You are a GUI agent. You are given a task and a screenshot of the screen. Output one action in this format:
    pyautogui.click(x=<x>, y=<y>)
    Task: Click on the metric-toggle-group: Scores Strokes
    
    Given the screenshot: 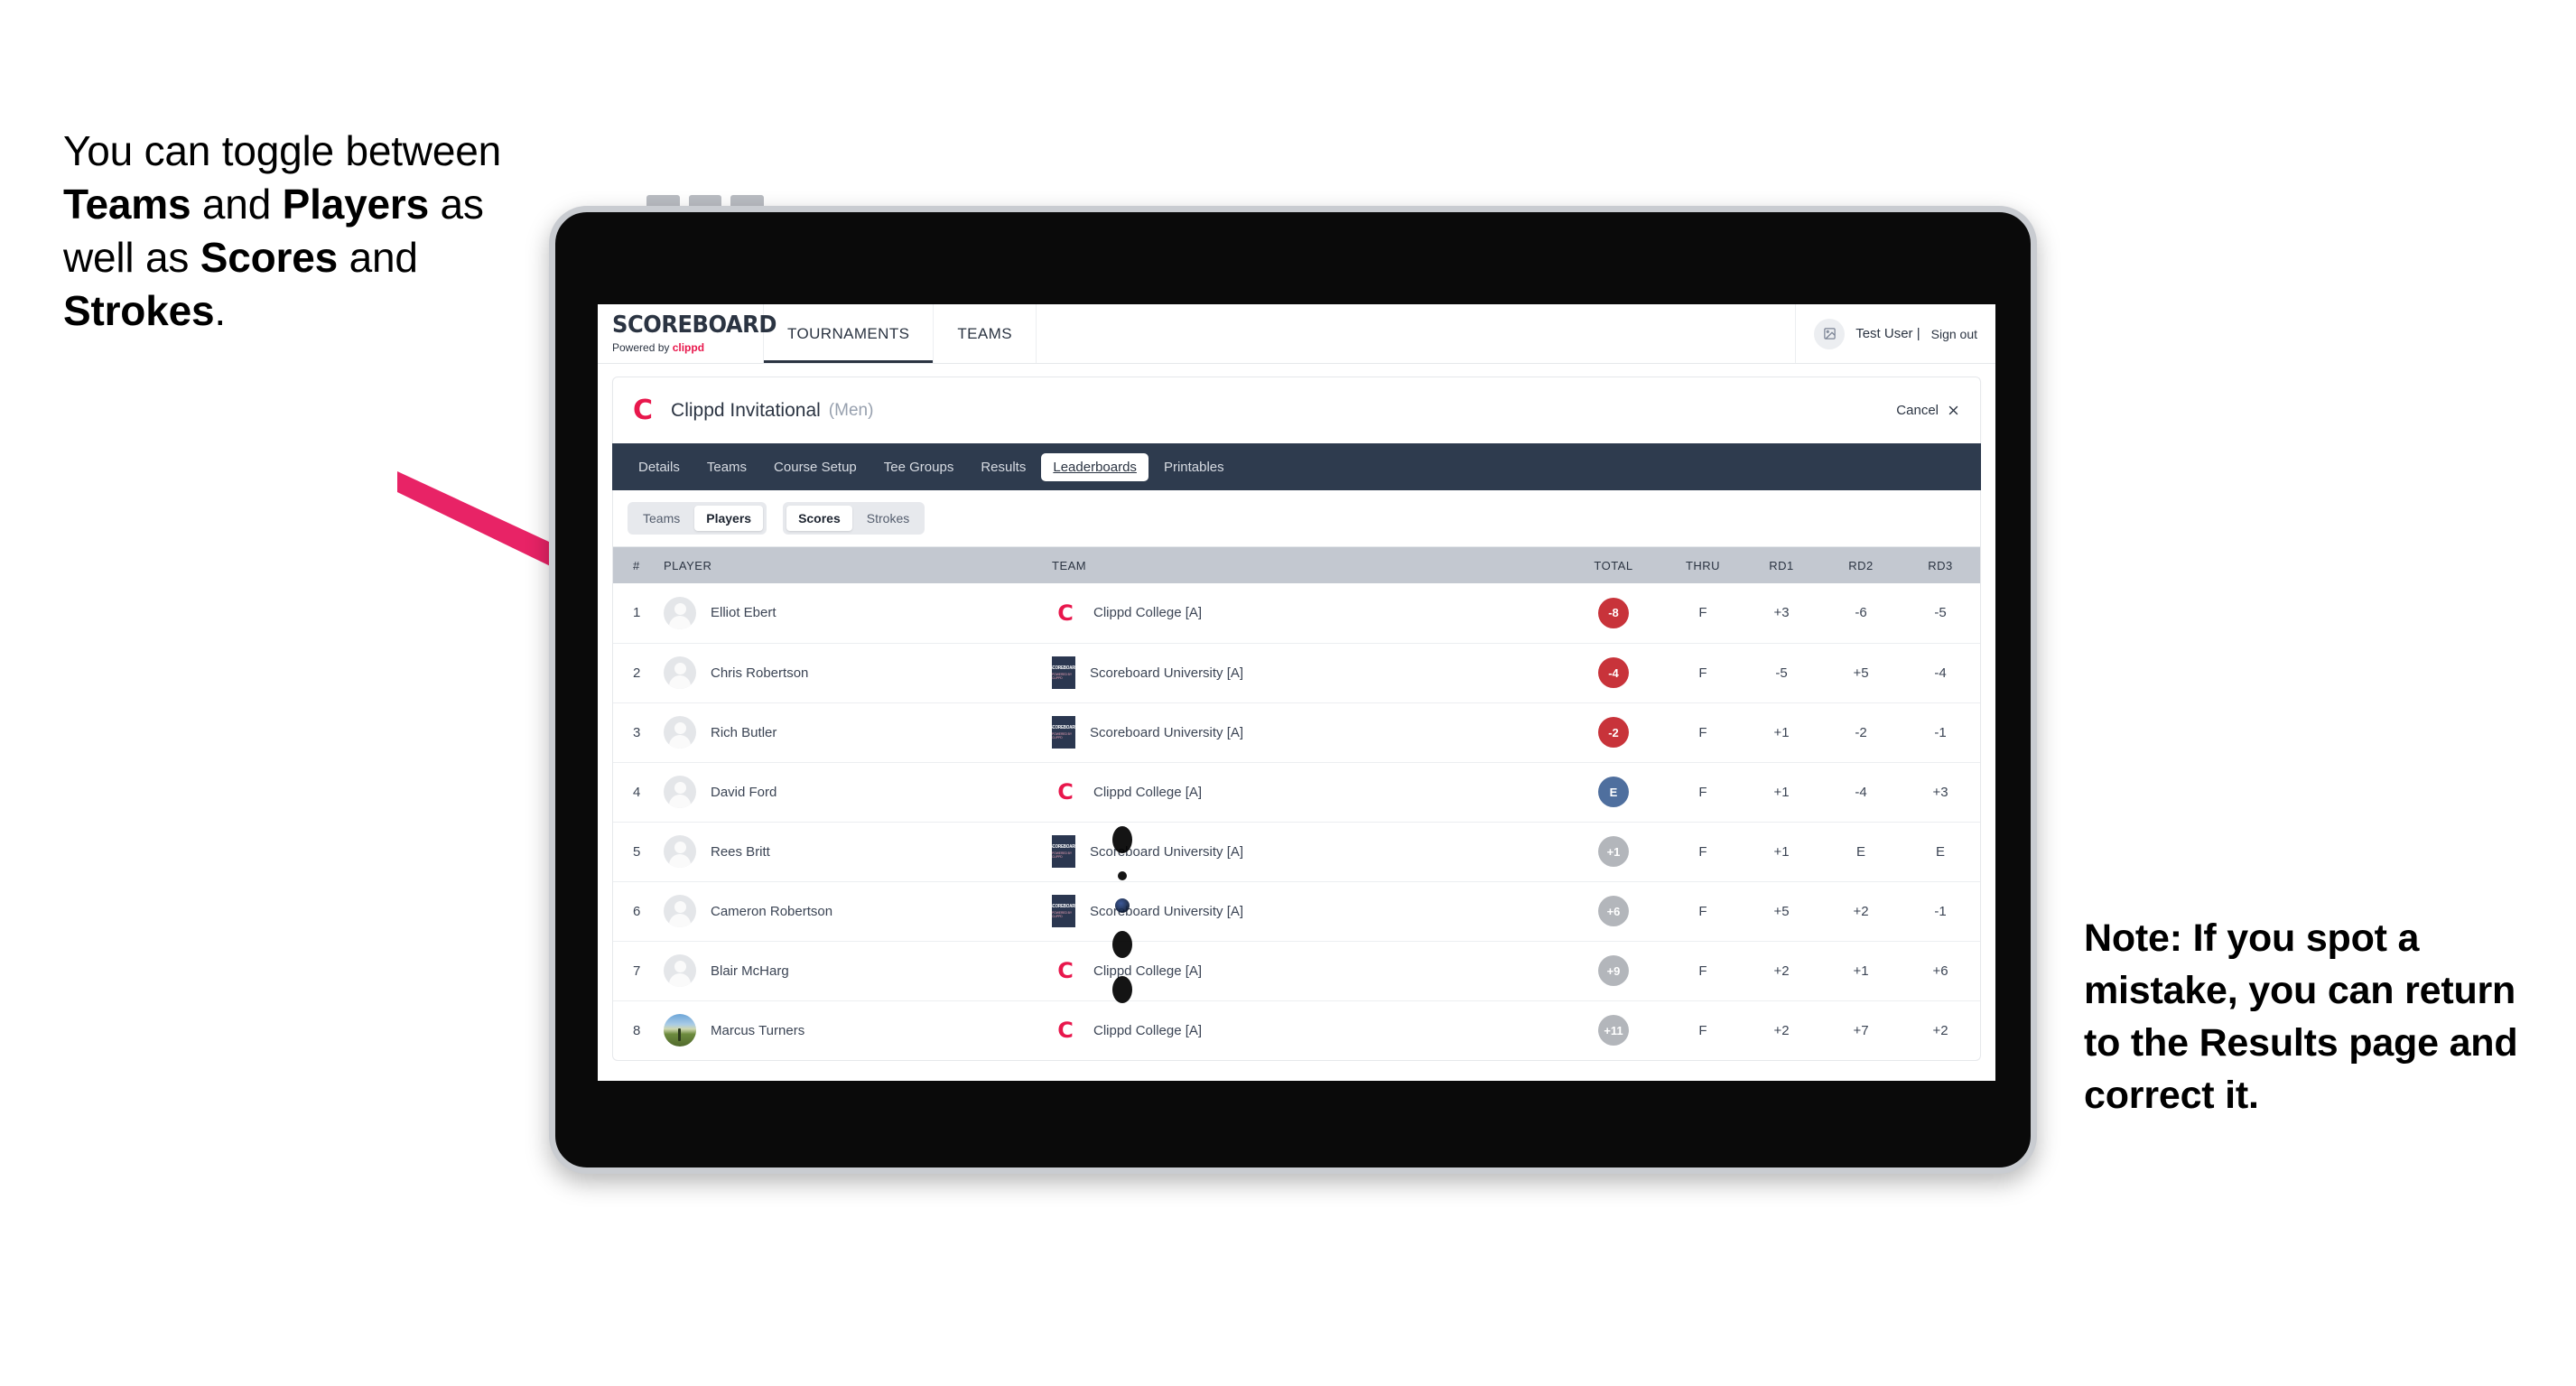 What is the action you would take?
    pyautogui.click(x=854, y=518)
    